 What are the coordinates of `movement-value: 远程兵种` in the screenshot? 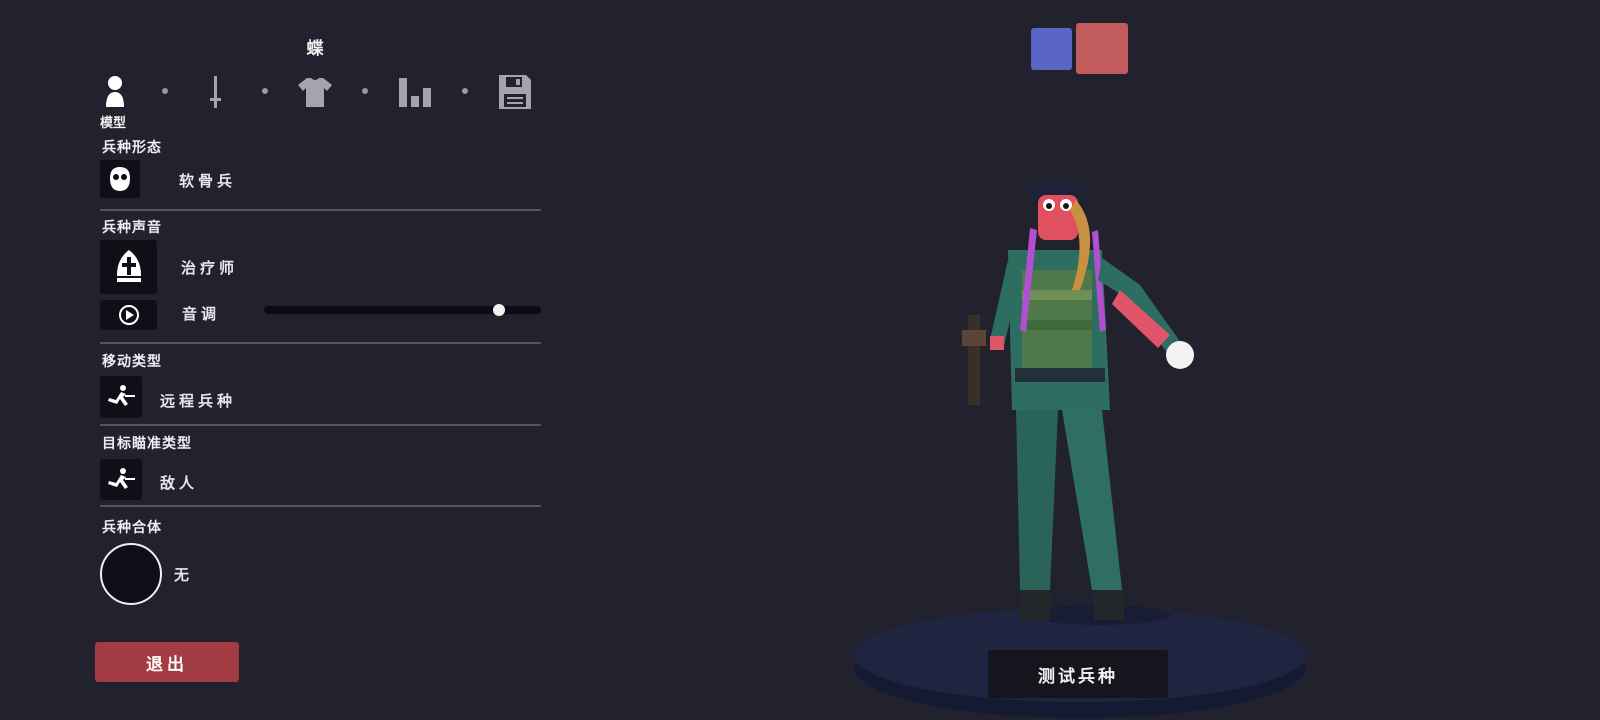 It's located at (198, 400).